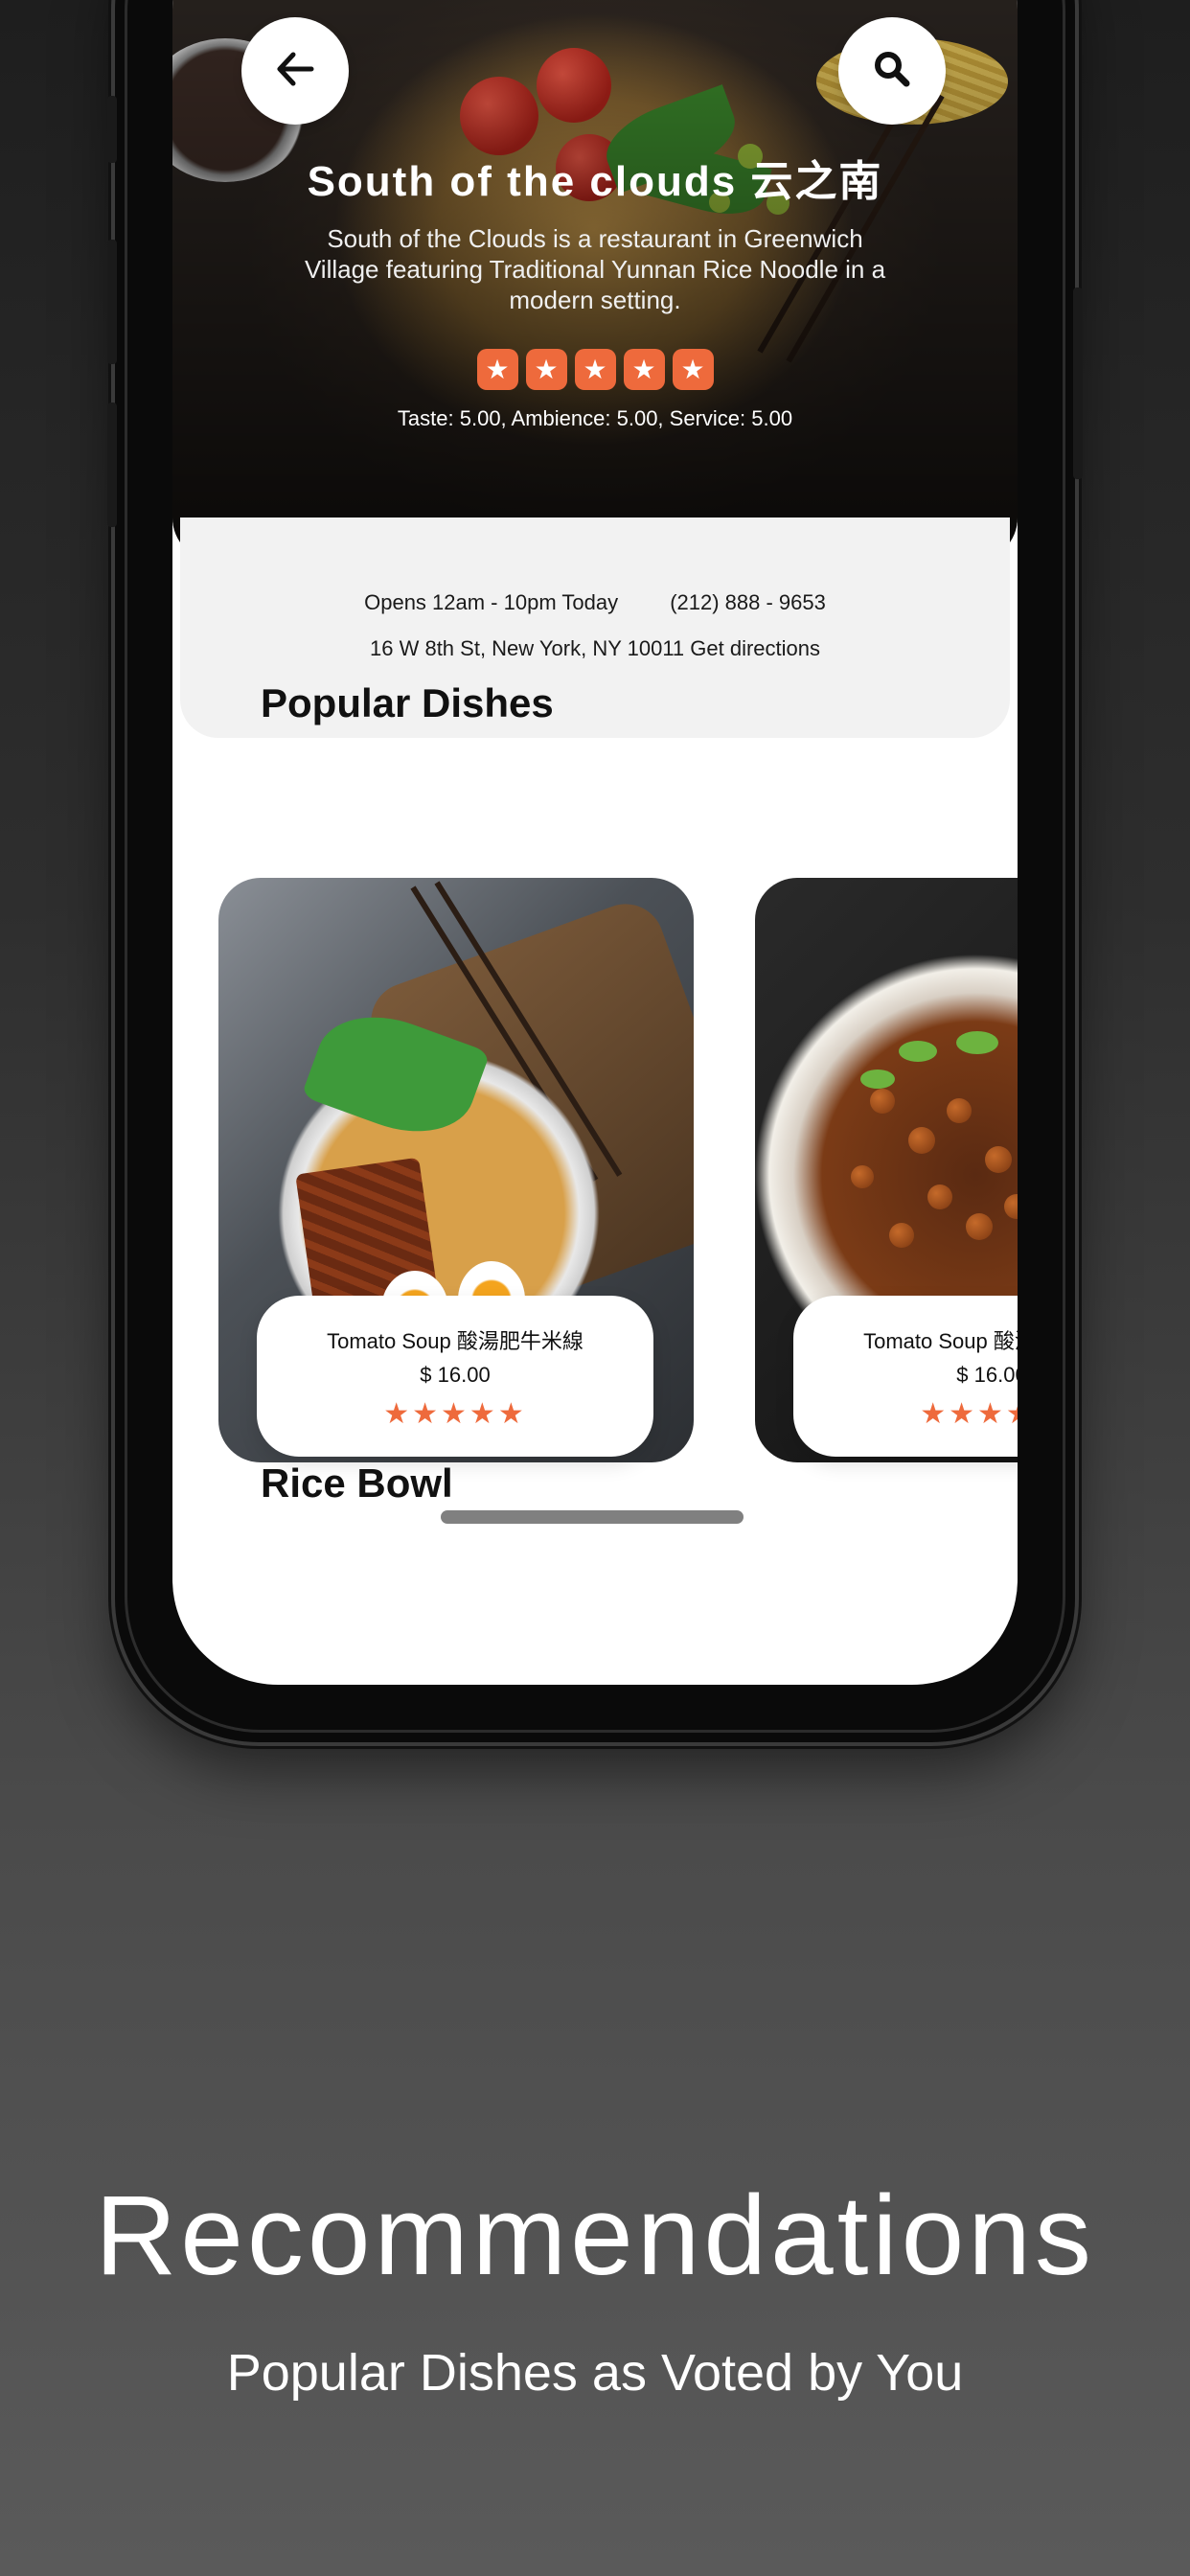 Image resolution: width=1190 pixels, height=2576 pixels. Describe the element at coordinates (492, 602) in the screenshot. I see `opening-hours: Opens 12am - 10pm Today` at that location.